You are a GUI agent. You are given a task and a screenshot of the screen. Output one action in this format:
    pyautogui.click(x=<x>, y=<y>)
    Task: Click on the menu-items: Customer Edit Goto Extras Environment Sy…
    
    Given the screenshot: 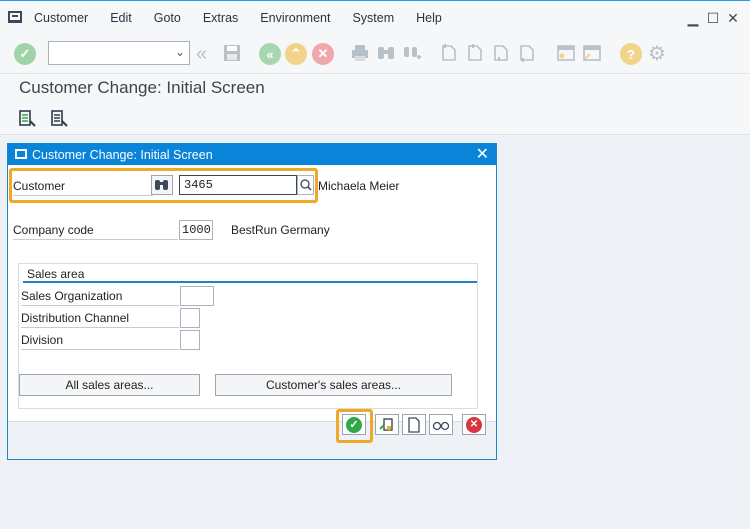 What is the action you would take?
    pyautogui.click(x=249, y=18)
    